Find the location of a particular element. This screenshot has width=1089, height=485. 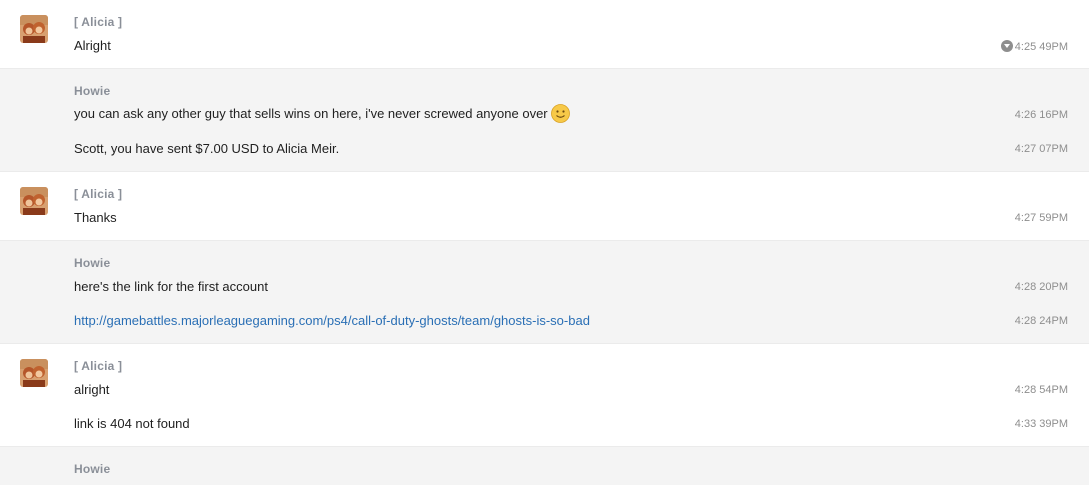

chevron-down-circle-icon is located at coordinates (1006, 46).